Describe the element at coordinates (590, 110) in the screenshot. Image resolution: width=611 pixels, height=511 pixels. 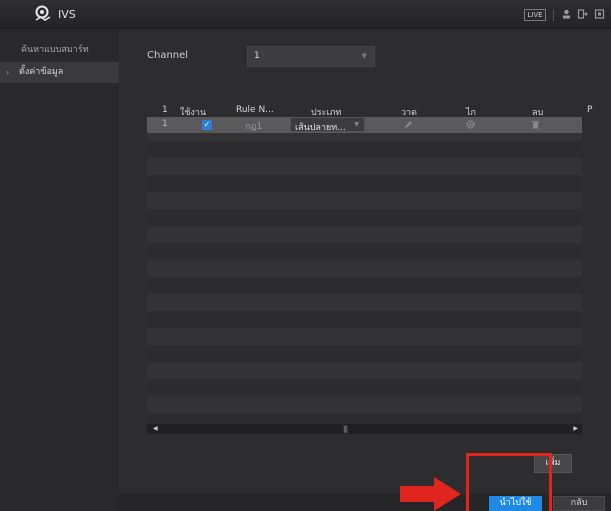
I see `column-header-p: P` at that location.